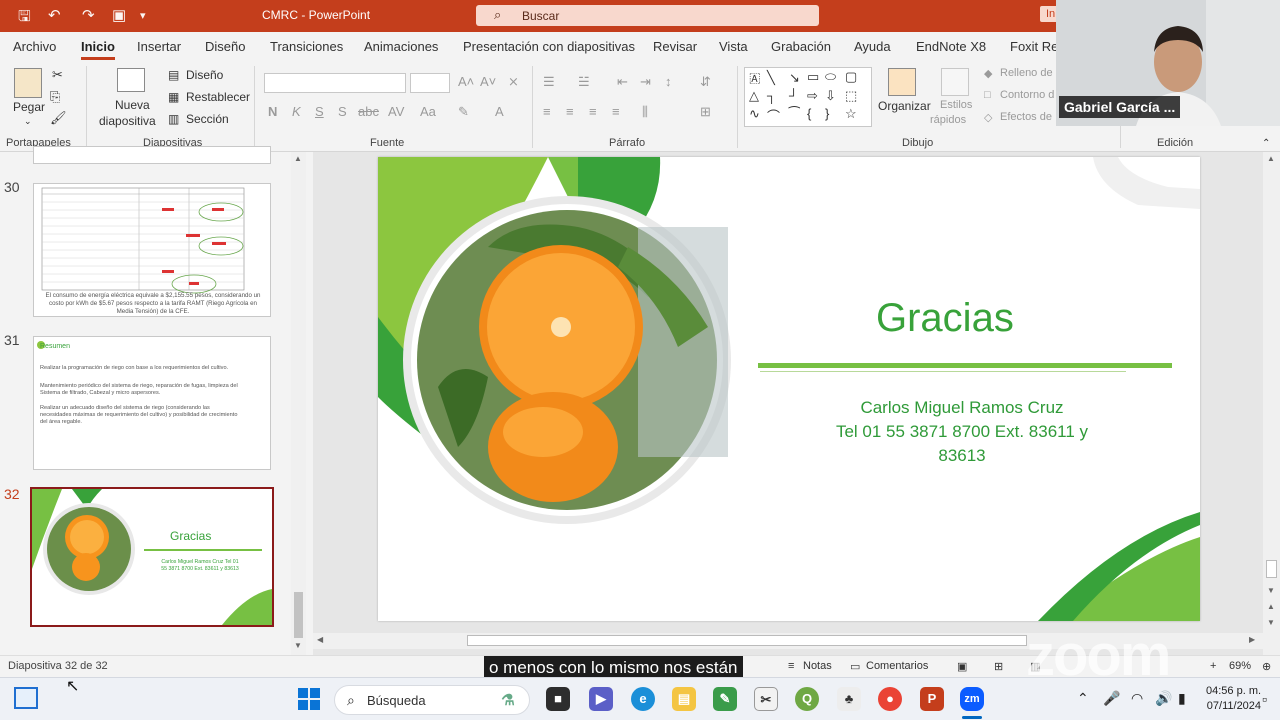  What do you see at coordinates (296, 111) in the screenshot?
I see `italic-button: K` at bounding box center [296, 111].